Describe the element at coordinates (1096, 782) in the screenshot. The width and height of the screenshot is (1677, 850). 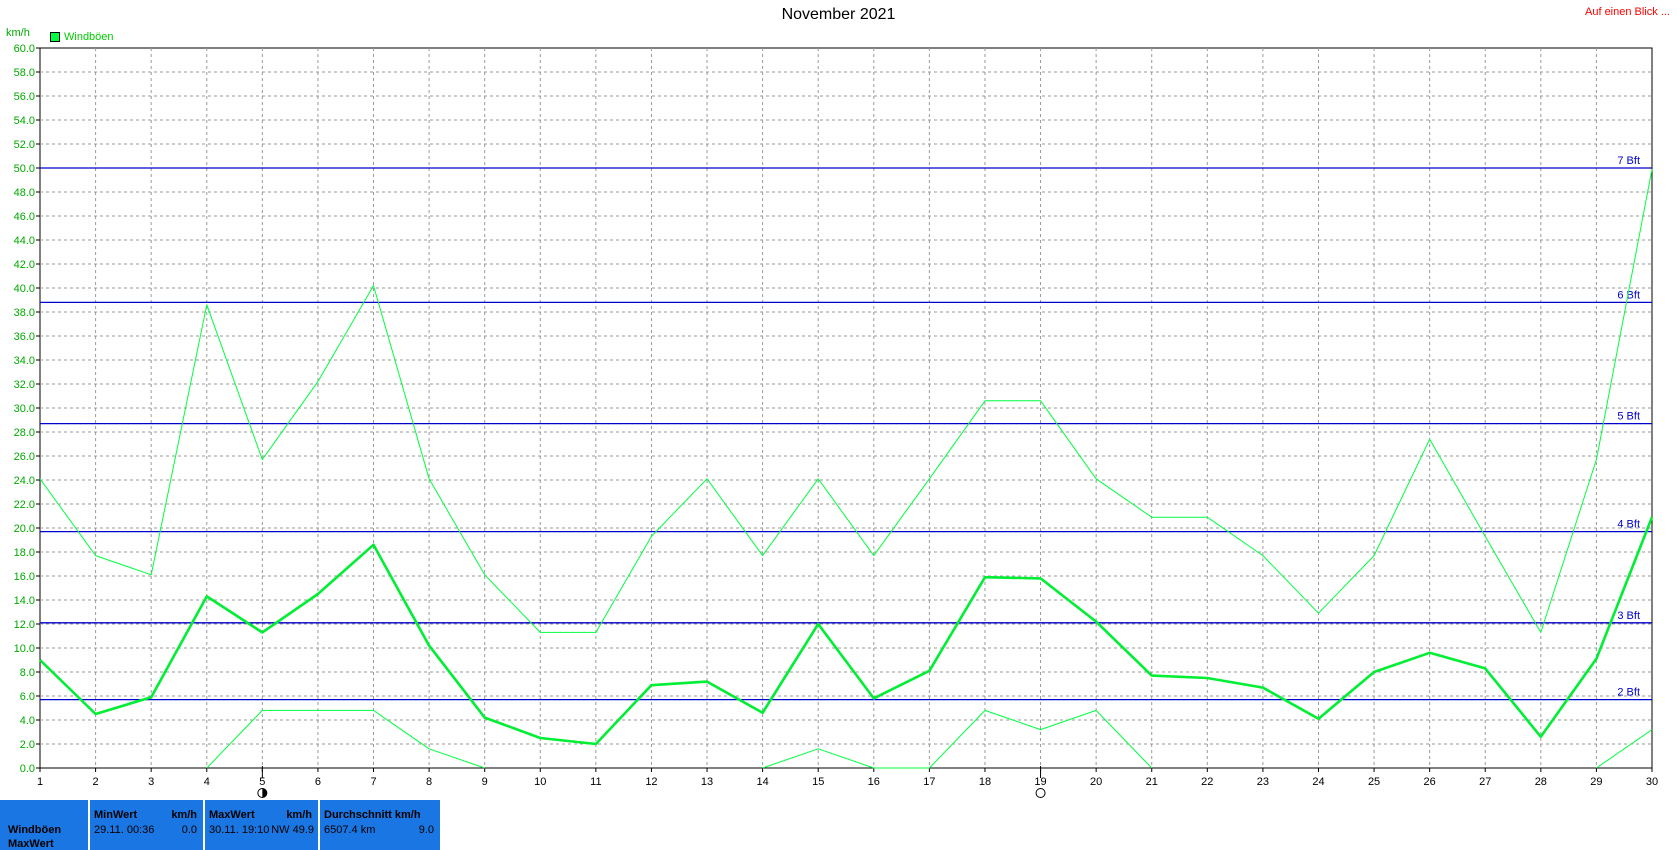
I see `x-tick-label: 20` at that location.